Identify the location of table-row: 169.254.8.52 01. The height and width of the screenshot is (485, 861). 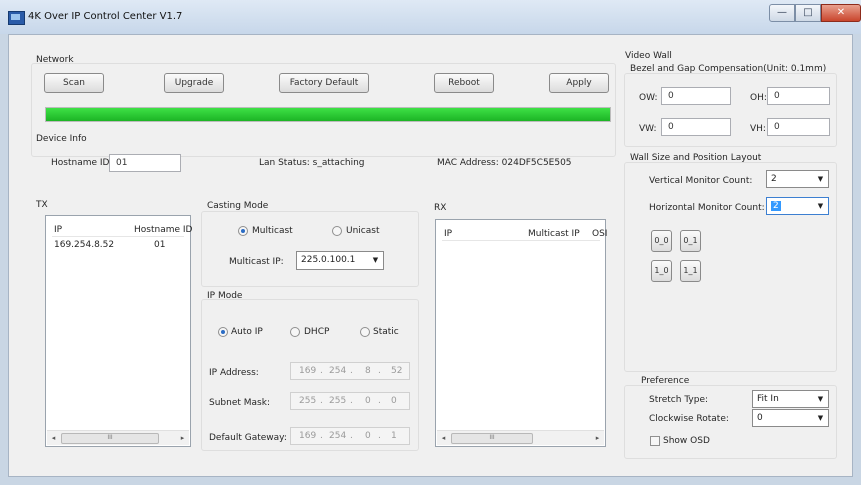
(118, 245).